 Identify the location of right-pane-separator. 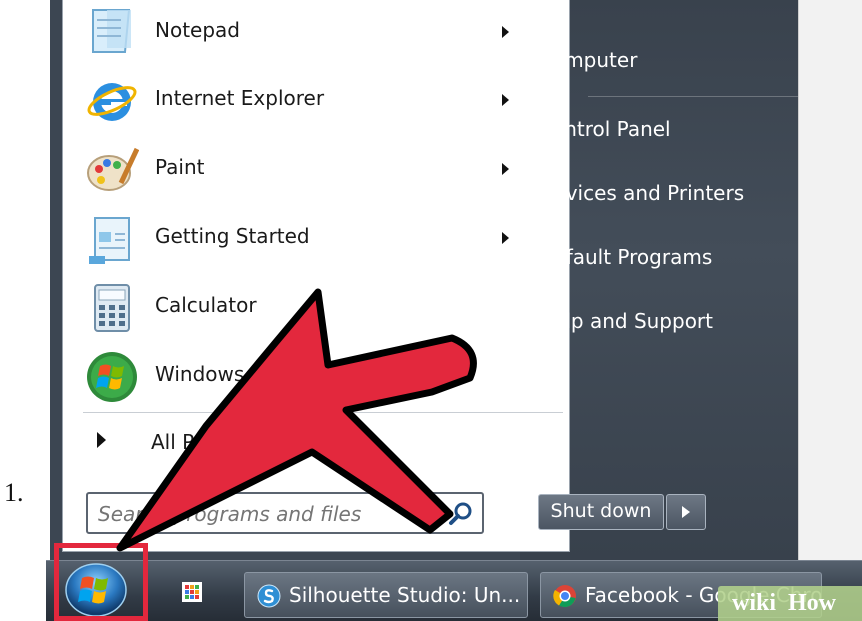
(706, 96).